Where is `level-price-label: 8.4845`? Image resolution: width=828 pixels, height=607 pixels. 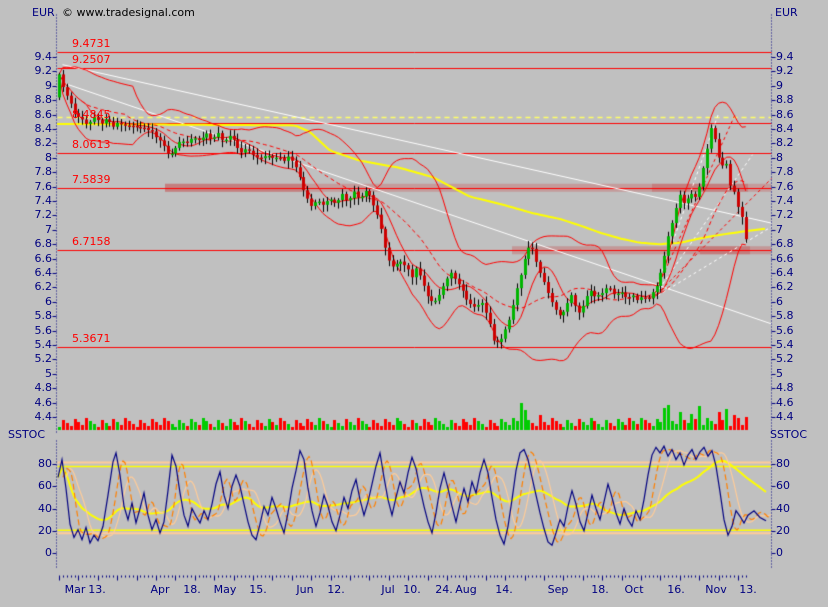
level-price-label: 8.4845 is located at coordinates (91, 114).